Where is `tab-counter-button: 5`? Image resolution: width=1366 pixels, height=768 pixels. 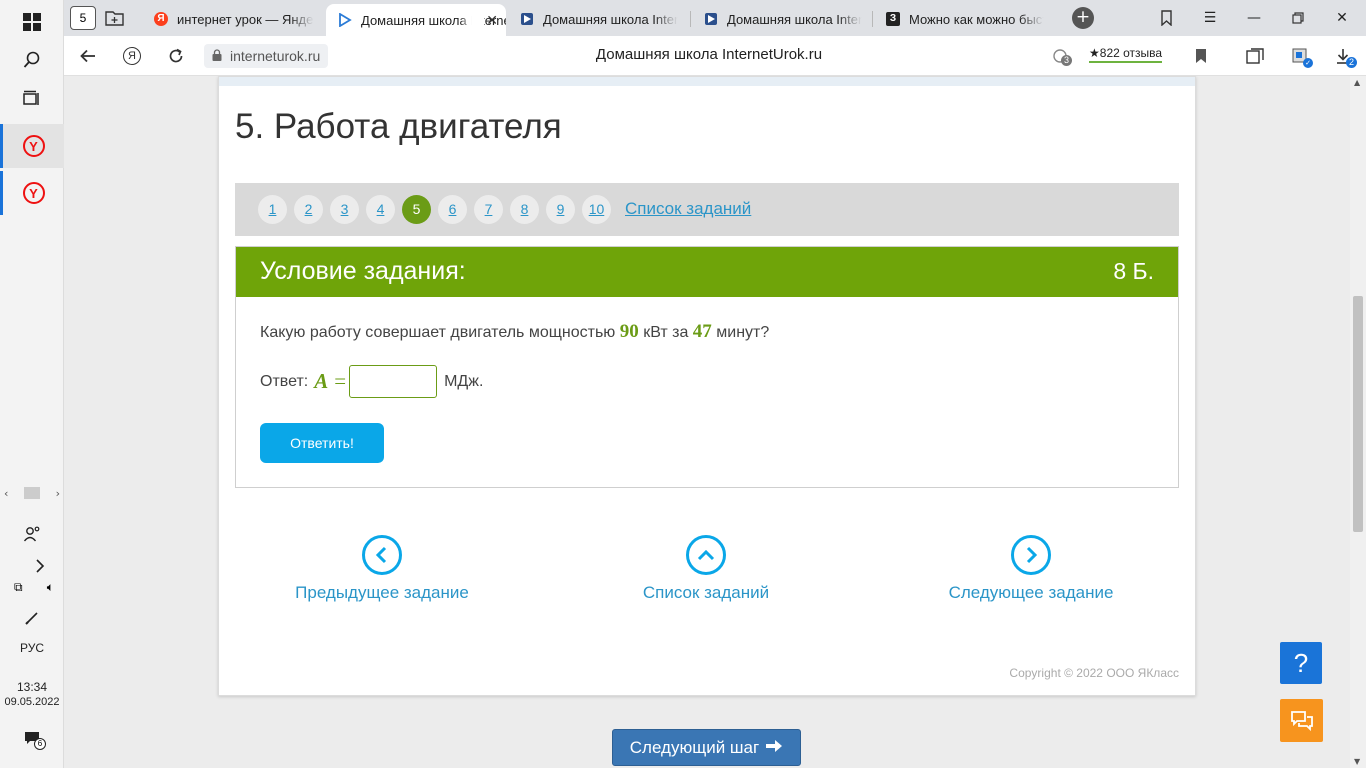
tab-counter-button: 5 is located at coordinates (83, 18).